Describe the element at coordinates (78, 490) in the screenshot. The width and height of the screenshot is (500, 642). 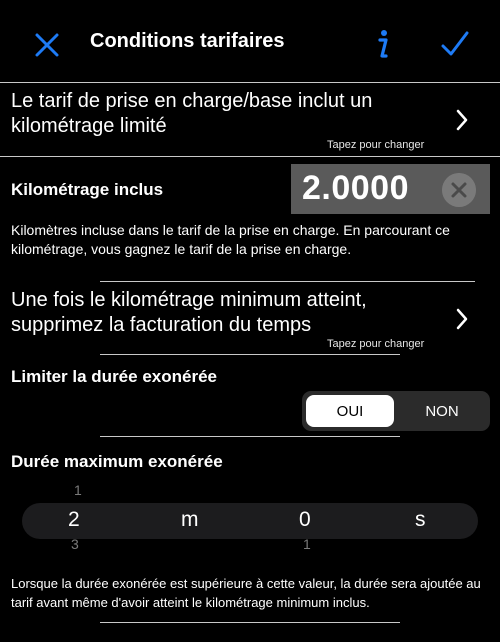
I see `picker-minutes-above: 1` at that location.